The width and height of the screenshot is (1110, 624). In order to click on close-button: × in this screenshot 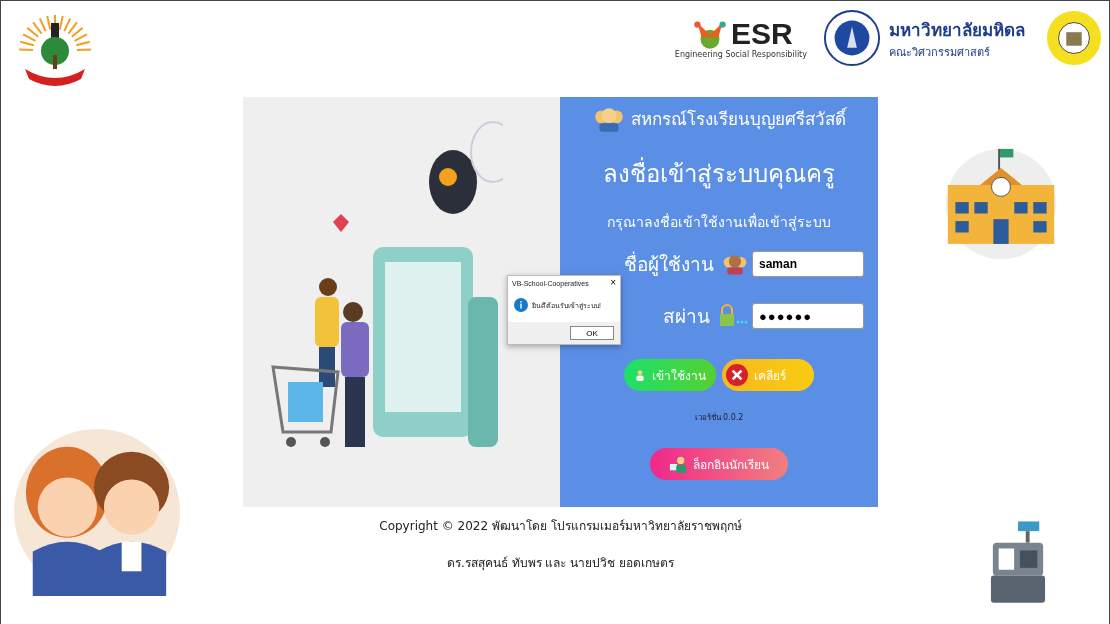, I will do `click(613, 283)`.